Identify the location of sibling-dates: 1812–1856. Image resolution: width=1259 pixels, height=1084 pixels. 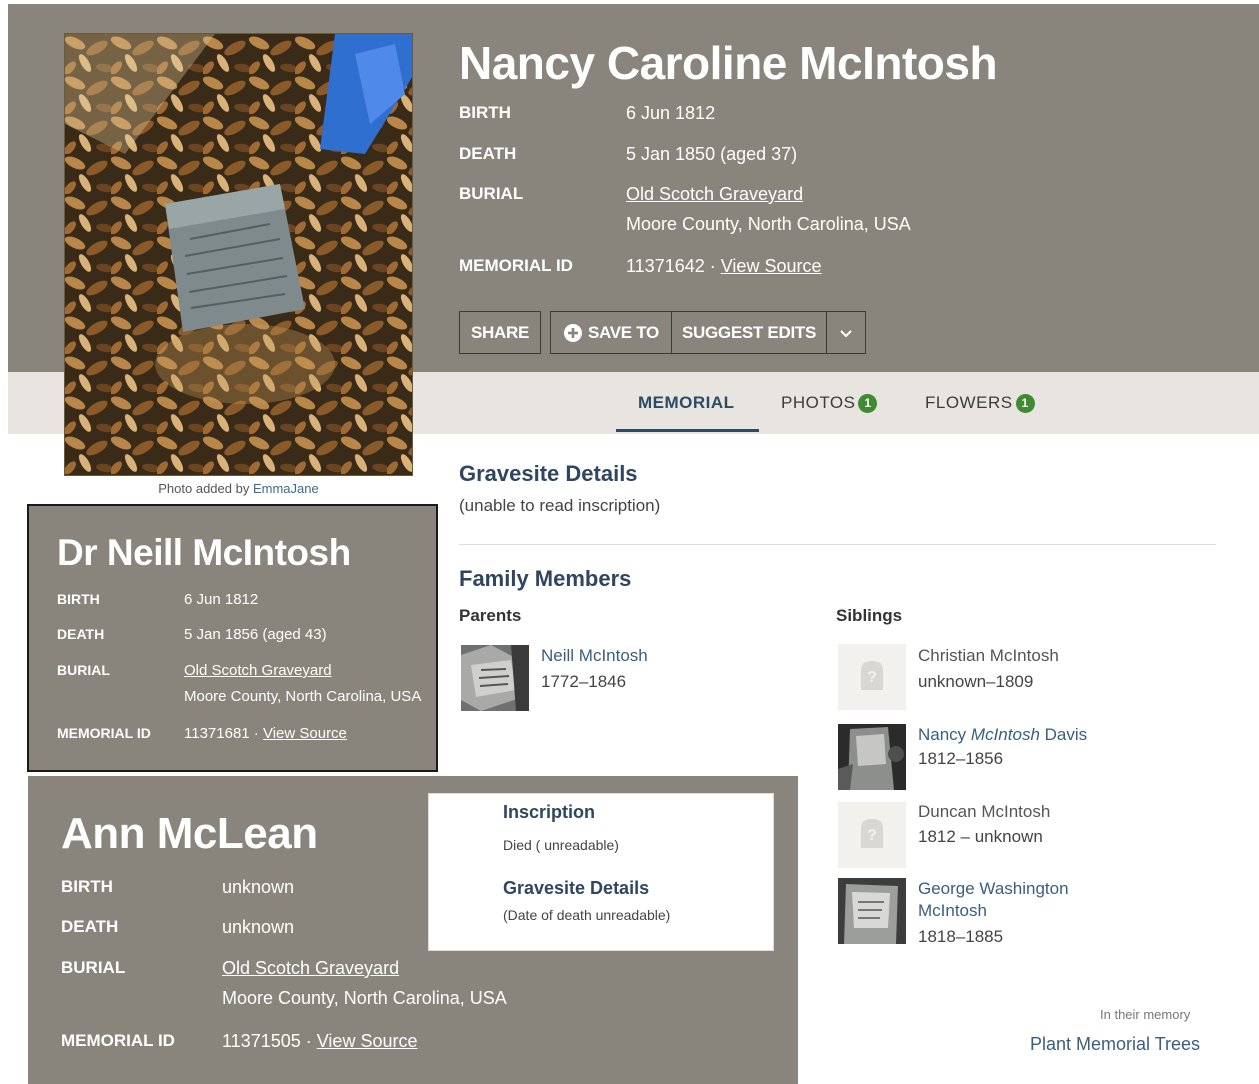
(961, 758).